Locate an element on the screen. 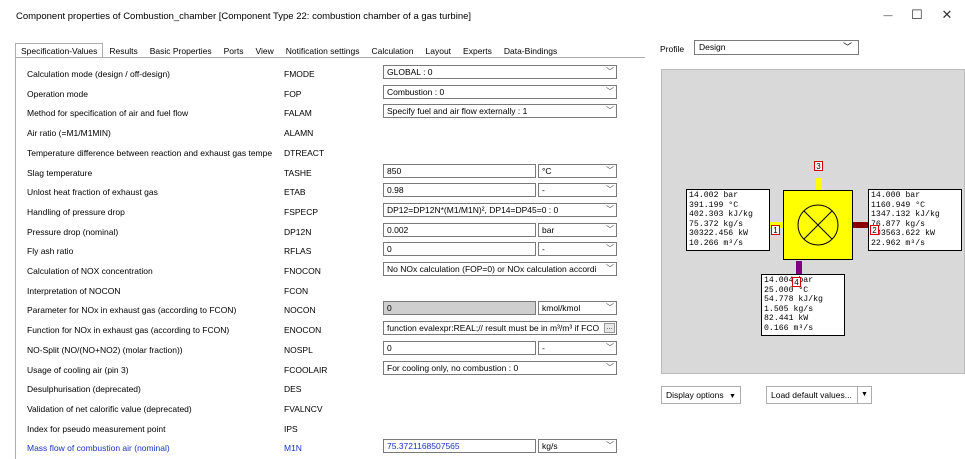 The image size is (965, 459). tab-specification-values: Specification-Values is located at coordinates (59, 50).